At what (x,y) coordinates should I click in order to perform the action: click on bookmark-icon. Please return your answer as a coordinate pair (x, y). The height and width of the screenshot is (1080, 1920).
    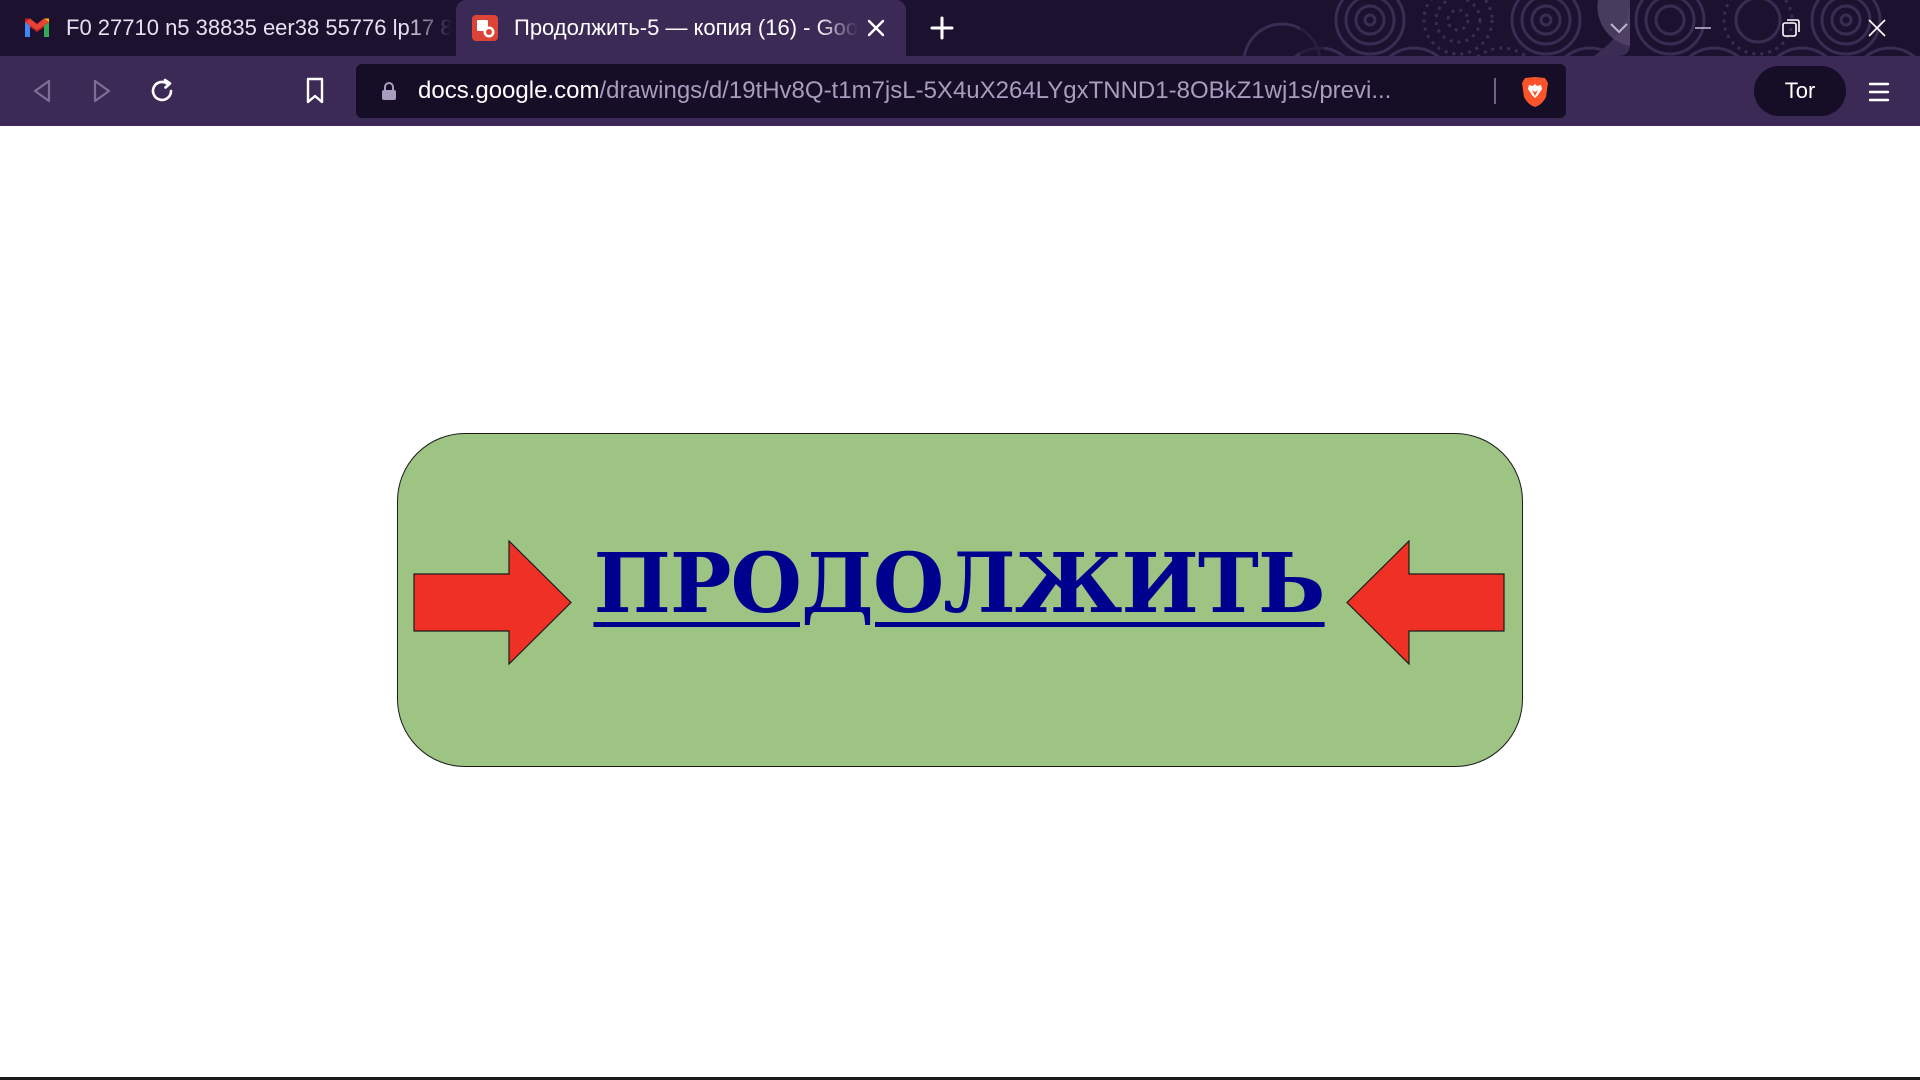
    Looking at the image, I should click on (315, 90).